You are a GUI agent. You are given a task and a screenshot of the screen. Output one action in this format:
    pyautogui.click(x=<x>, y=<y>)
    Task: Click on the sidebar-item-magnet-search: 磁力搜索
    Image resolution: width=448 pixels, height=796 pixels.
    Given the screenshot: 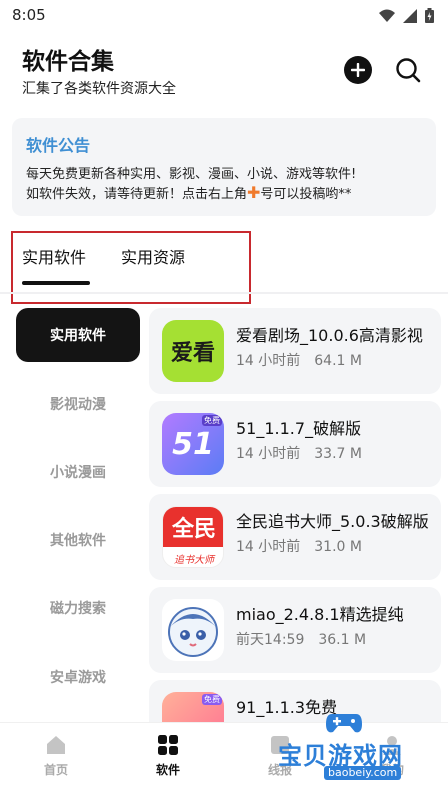 What is the action you would take?
    pyautogui.click(x=78, y=608)
    